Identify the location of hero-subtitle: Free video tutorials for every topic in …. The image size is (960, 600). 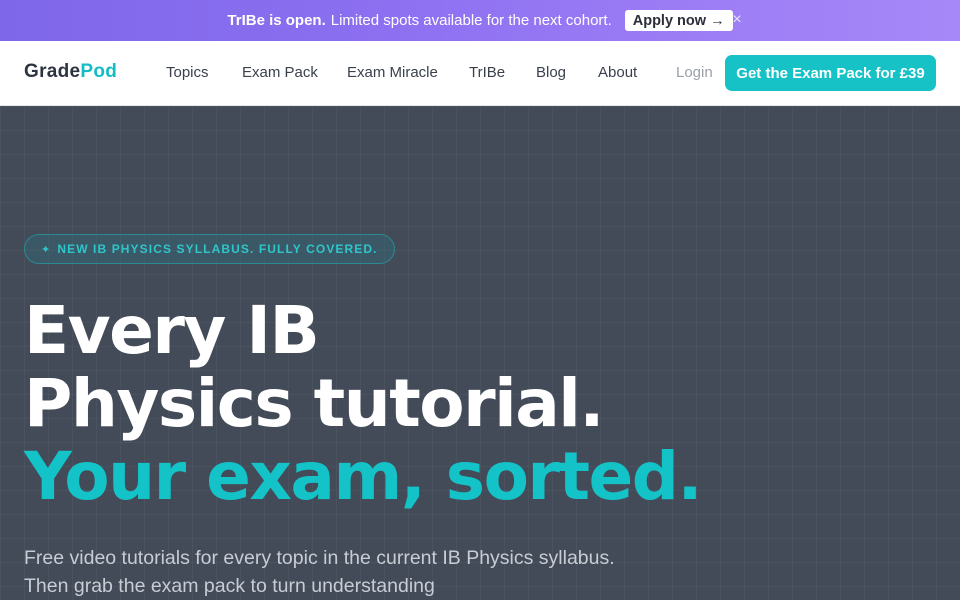
(319, 572).